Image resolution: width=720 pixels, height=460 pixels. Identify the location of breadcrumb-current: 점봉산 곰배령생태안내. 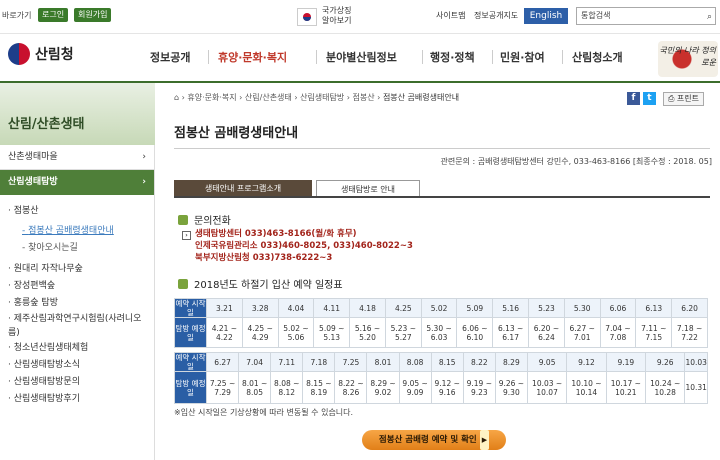
(421, 97).